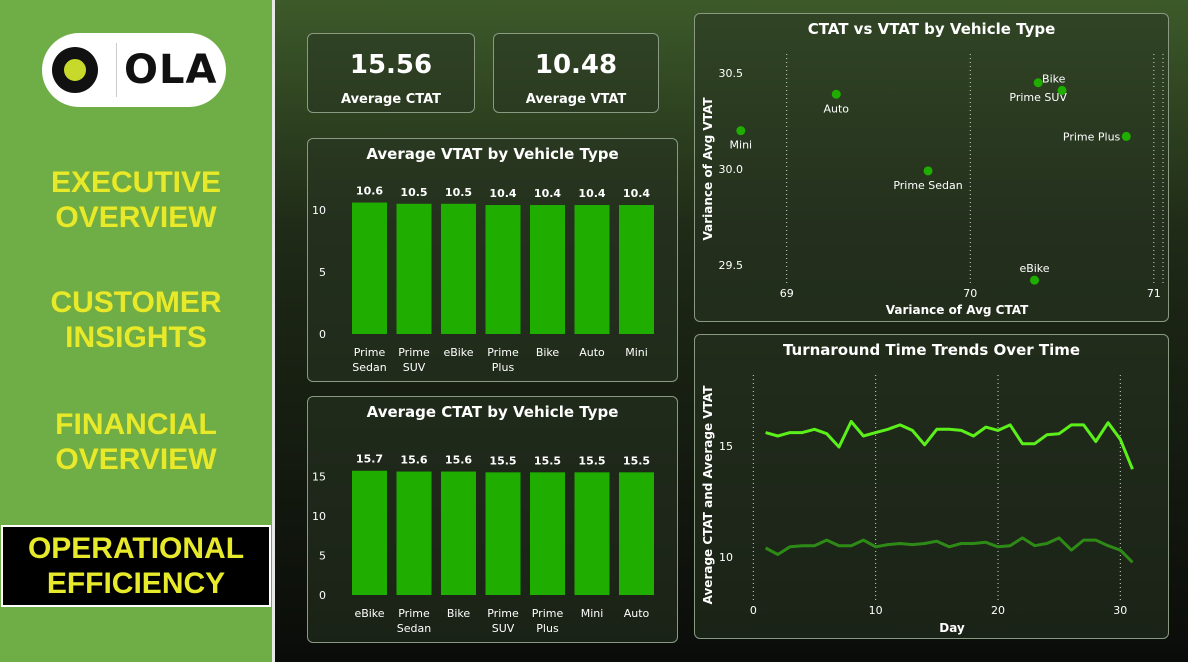 This screenshot has width=1188, height=662. What do you see at coordinates (787, 293) in the screenshot?
I see `x-tick-label: 69` at bounding box center [787, 293].